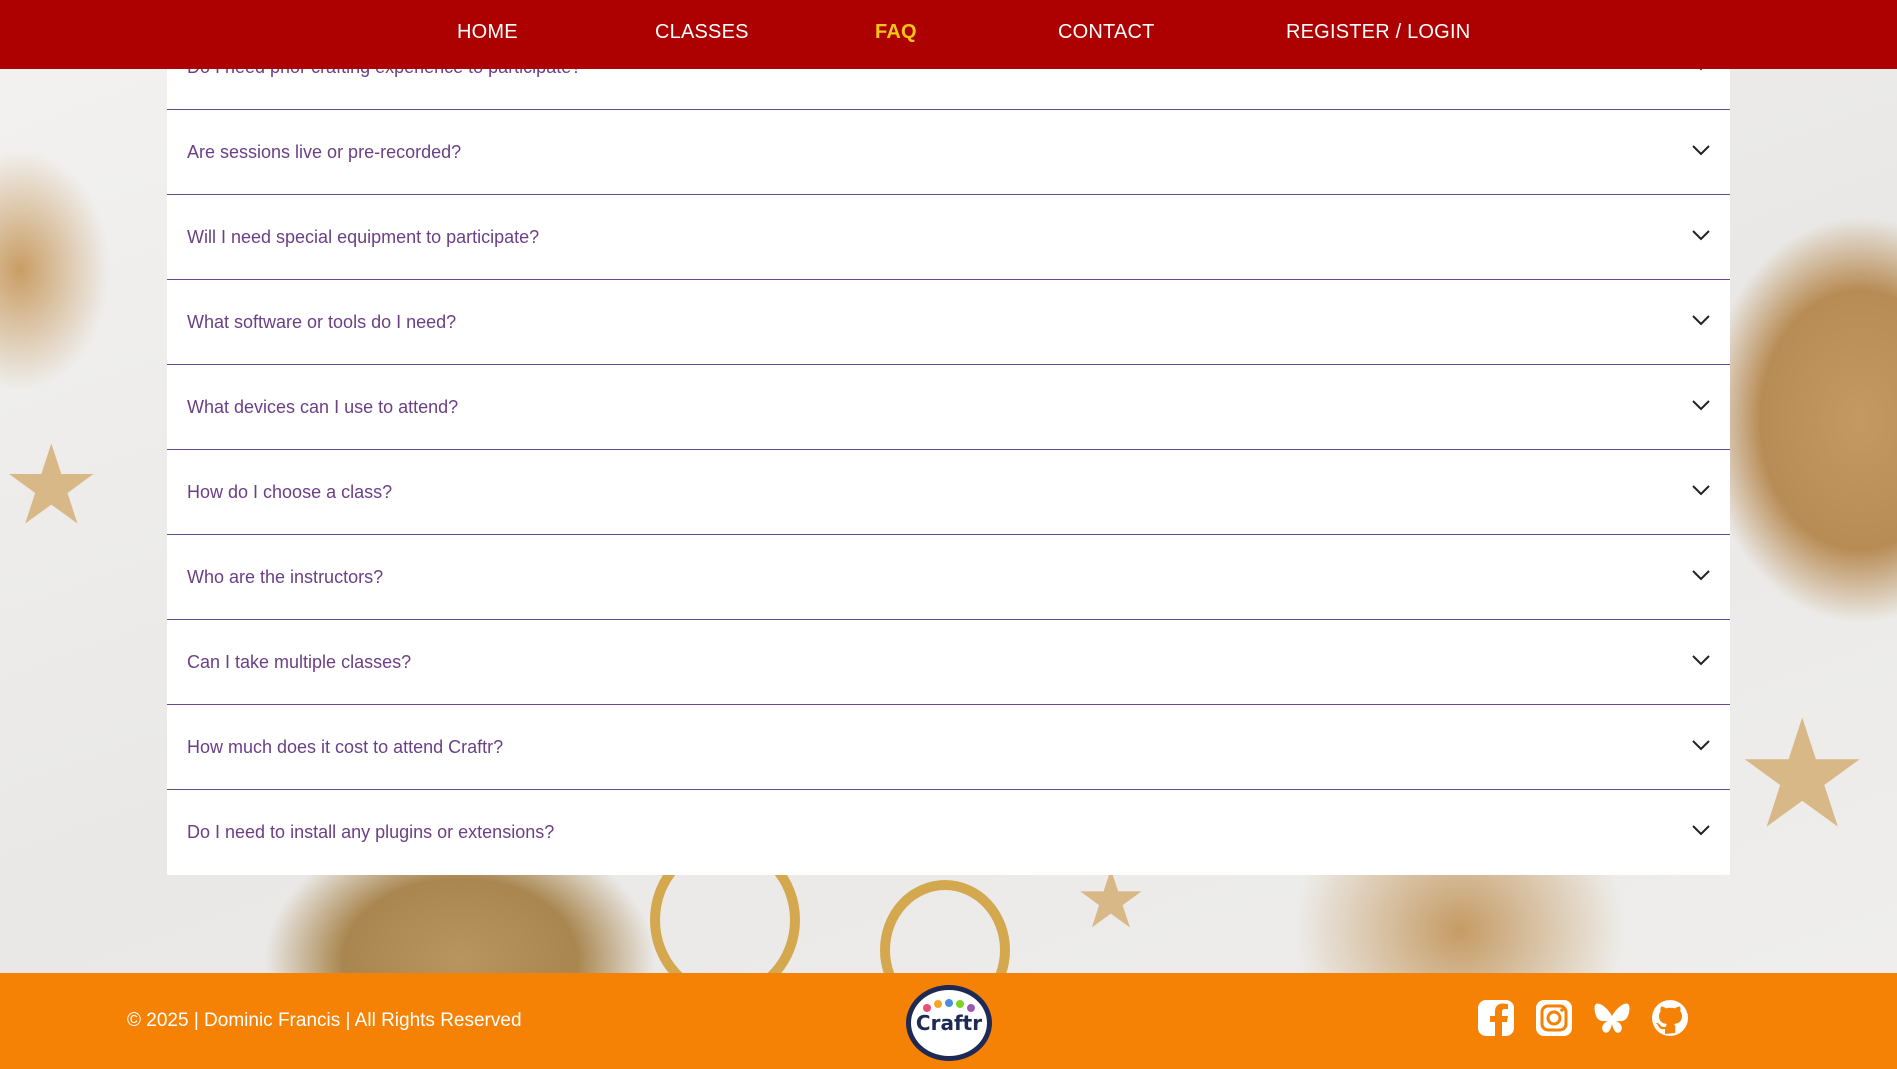 This screenshot has width=1897, height=1069. What do you see at coordinates (299, 662) in the screenshot?
I see `faq-question: Can I take multiple classes?` at bounding box center [299, 662].